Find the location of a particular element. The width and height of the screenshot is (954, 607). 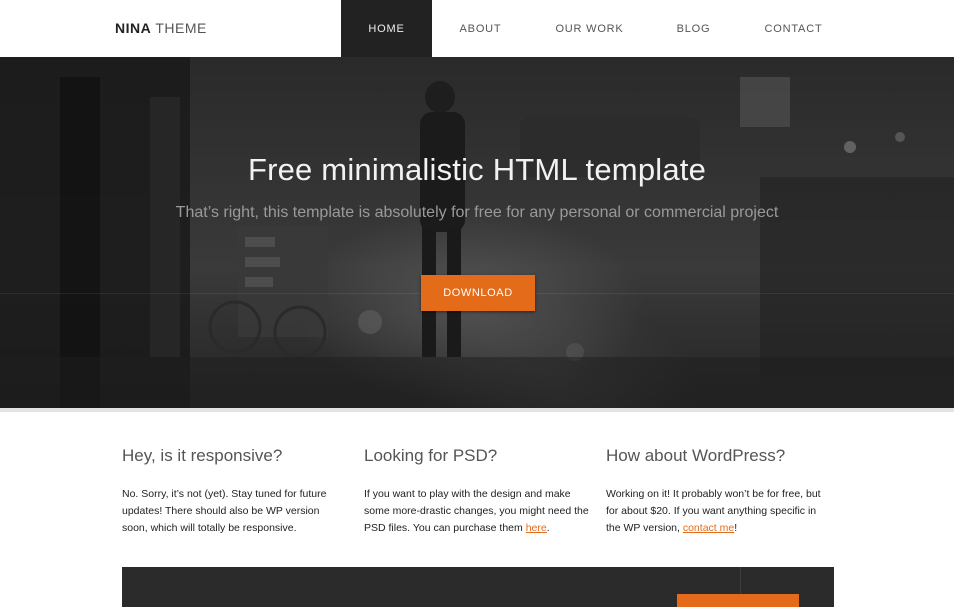

logo-bold-text: NINA is located at coordinates (133, 28).